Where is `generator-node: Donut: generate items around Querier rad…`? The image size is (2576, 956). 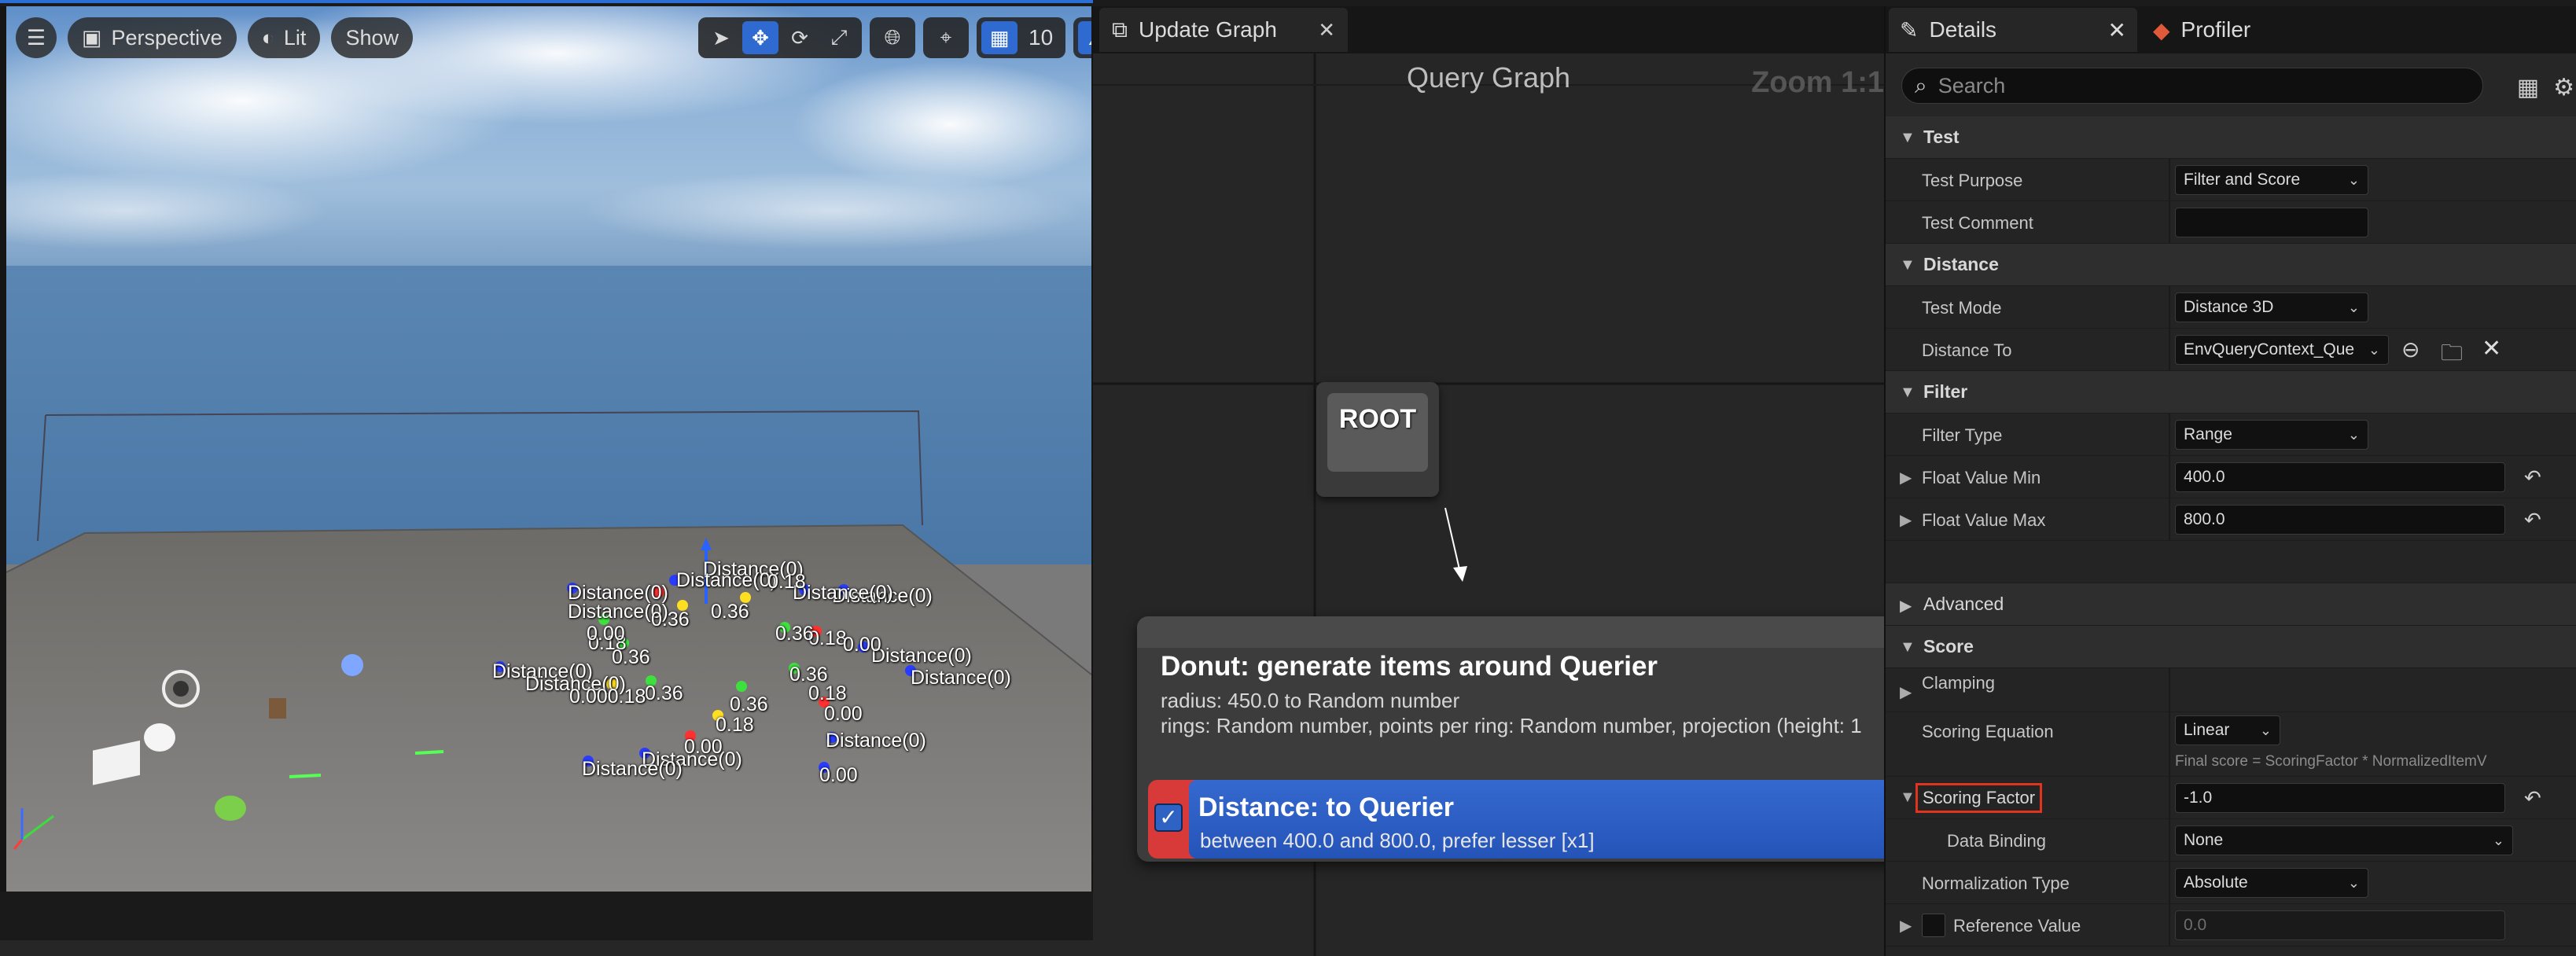
generator-node: Donut: generate items around Querier rad… is located at coordinates (1510, 739).